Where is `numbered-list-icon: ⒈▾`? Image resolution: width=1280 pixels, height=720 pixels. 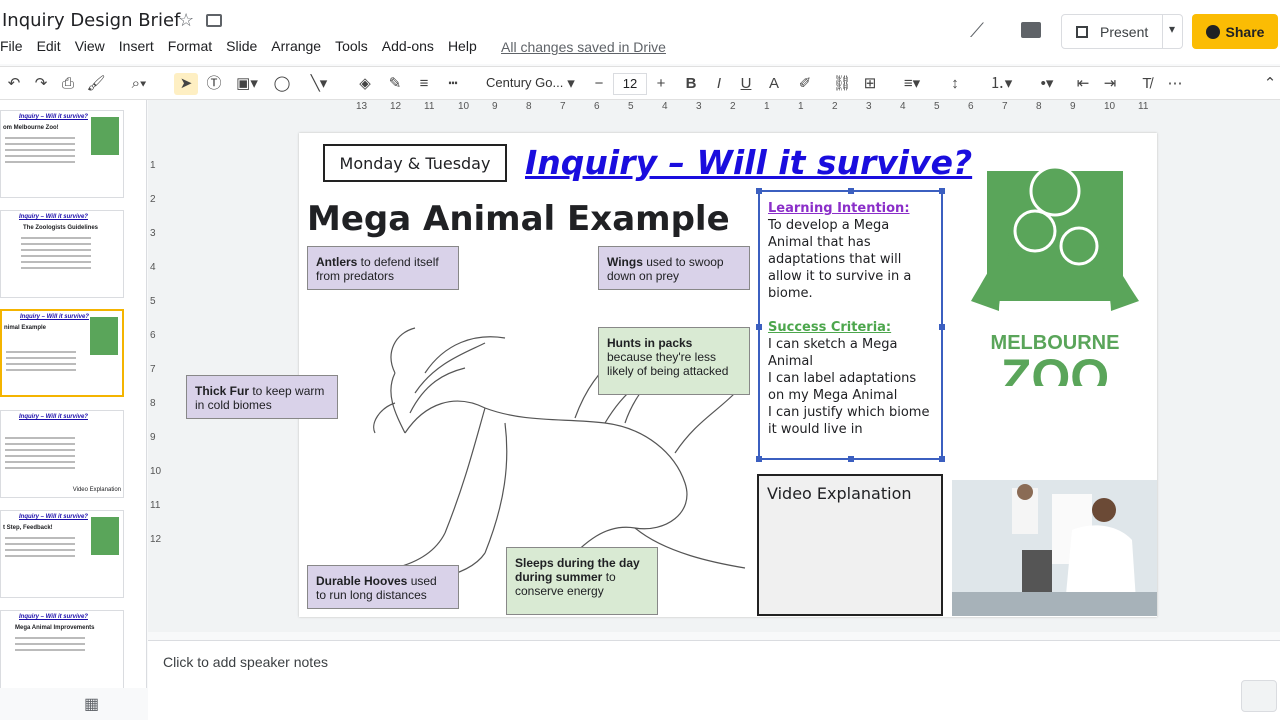
numbered-list-icon: ⒈▾ is located at coordinates (1001, 84).